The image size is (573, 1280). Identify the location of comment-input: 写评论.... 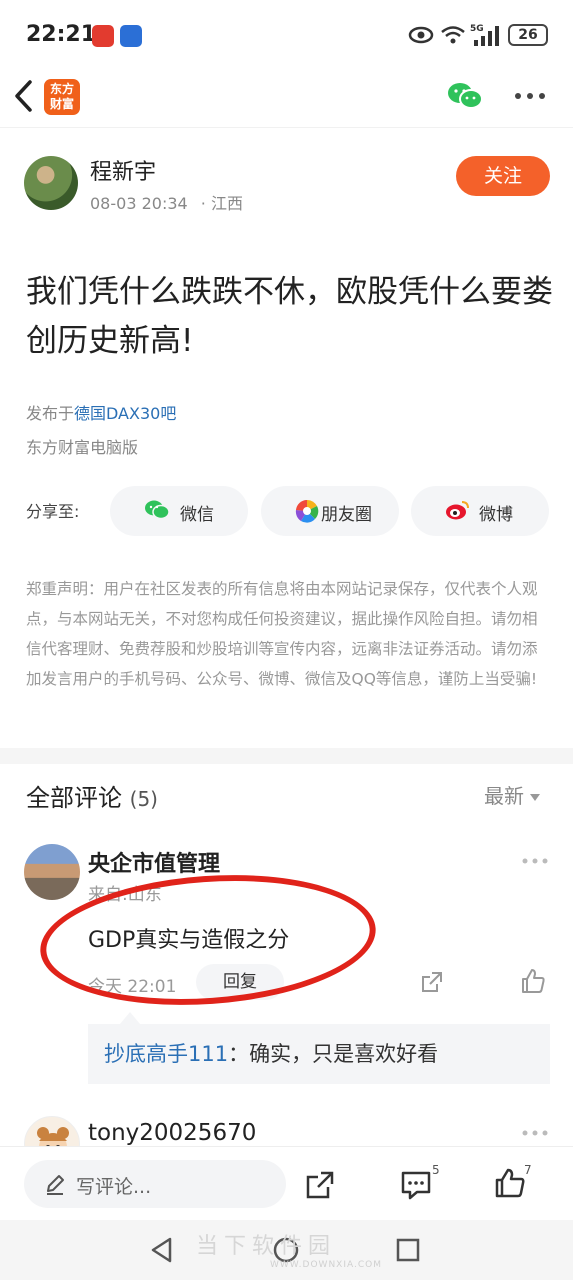
(155, 1184).